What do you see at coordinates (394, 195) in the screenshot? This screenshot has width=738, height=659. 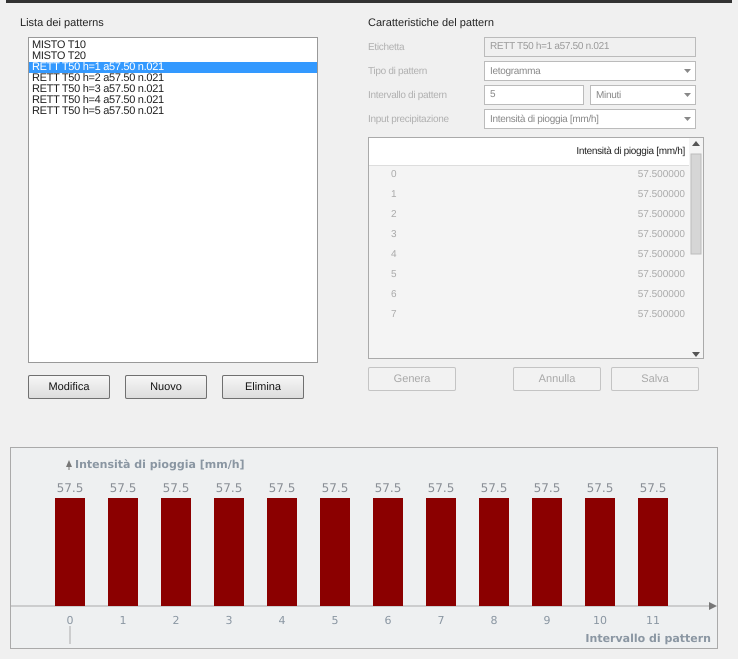 I see `row-index: 1` at bounding box center [394, 195].